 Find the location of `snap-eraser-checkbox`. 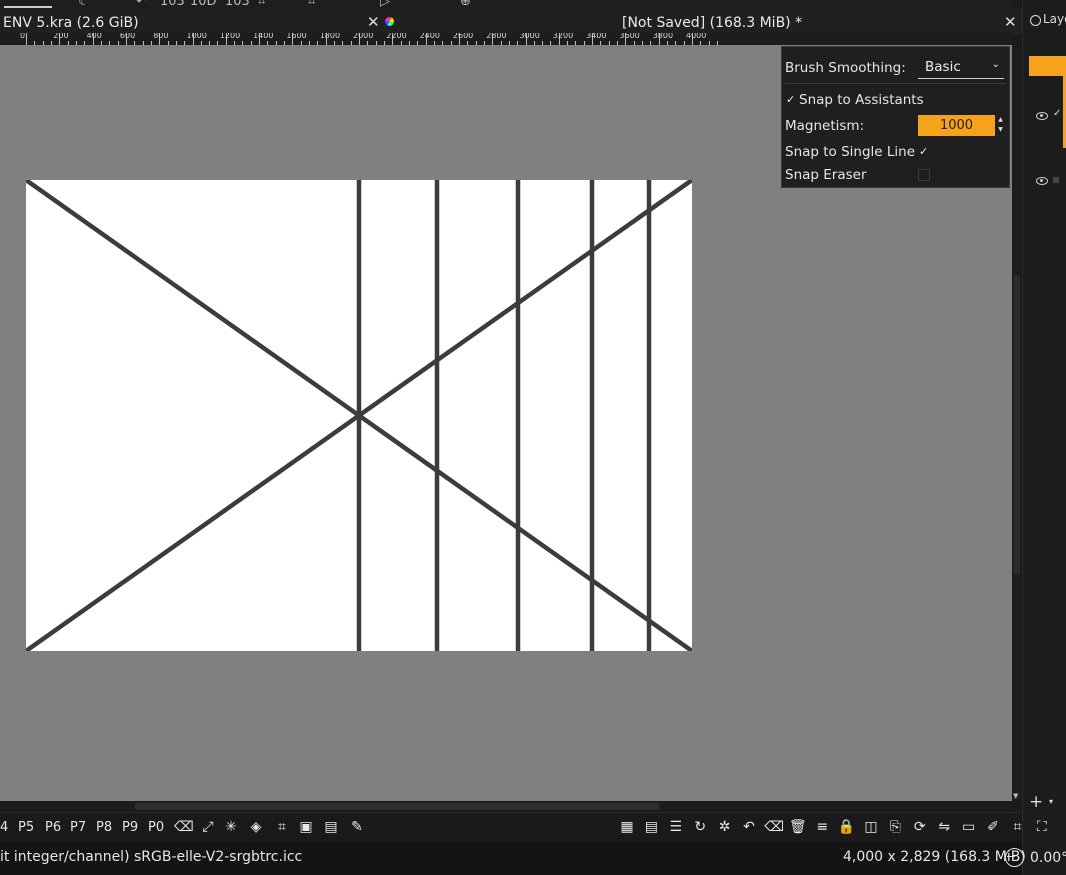

snap-eraser-checkbox is located at coordinates (924, 175).